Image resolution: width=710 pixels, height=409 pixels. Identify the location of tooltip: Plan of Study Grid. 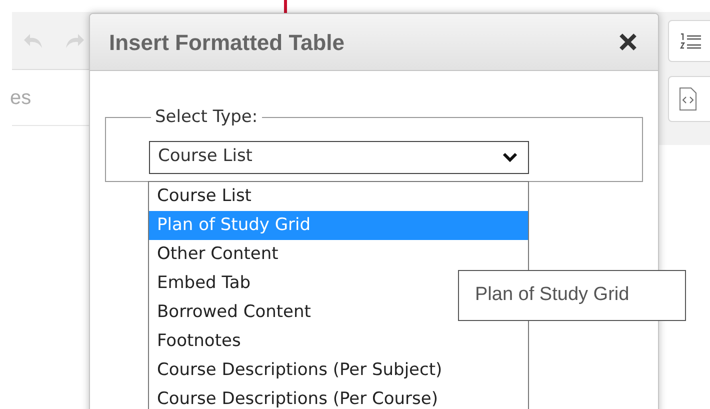
(572, 295).